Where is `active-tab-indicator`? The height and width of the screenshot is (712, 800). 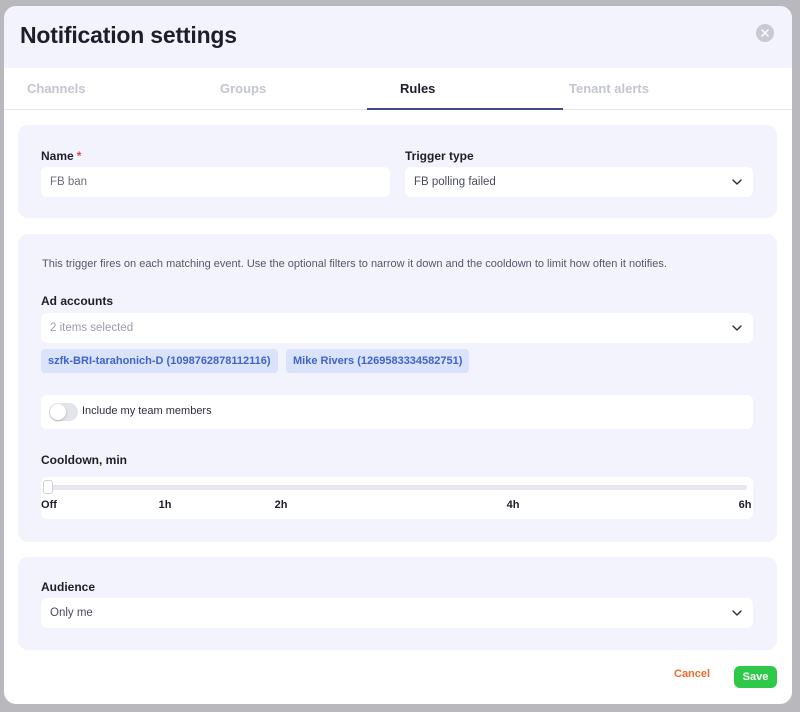
active-tab-indicator is located at coordinates (465, 109).